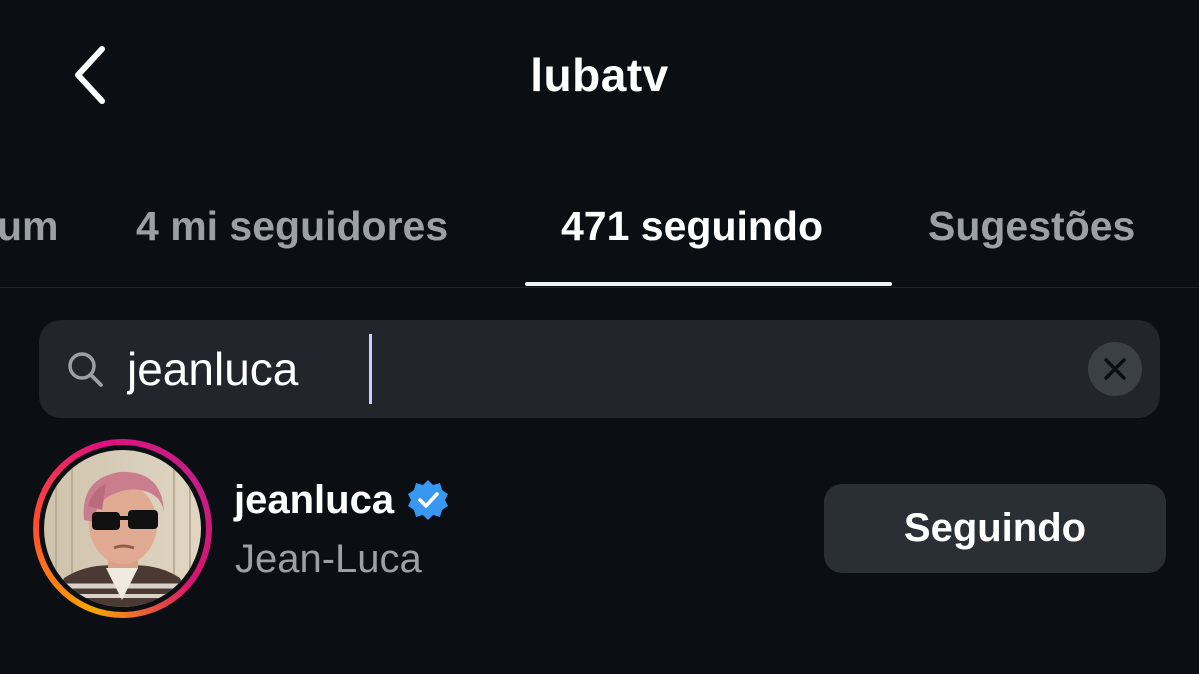 The width and height of the screenshot is (1199, 674). Describe the element at coordinates (597, 369) in the screenshot. I see `search-input` at that location.